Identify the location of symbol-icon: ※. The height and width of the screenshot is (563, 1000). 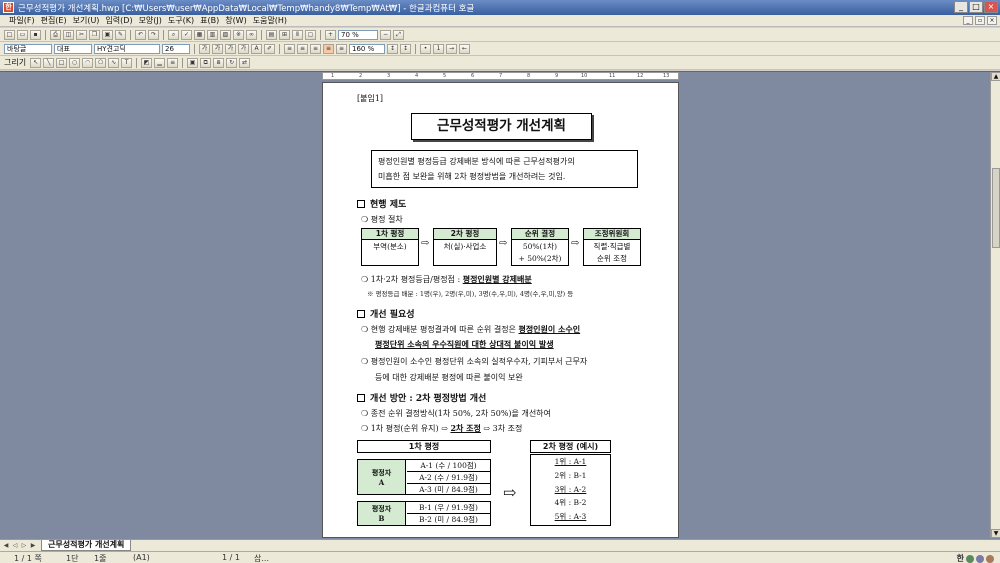
(238, 34).